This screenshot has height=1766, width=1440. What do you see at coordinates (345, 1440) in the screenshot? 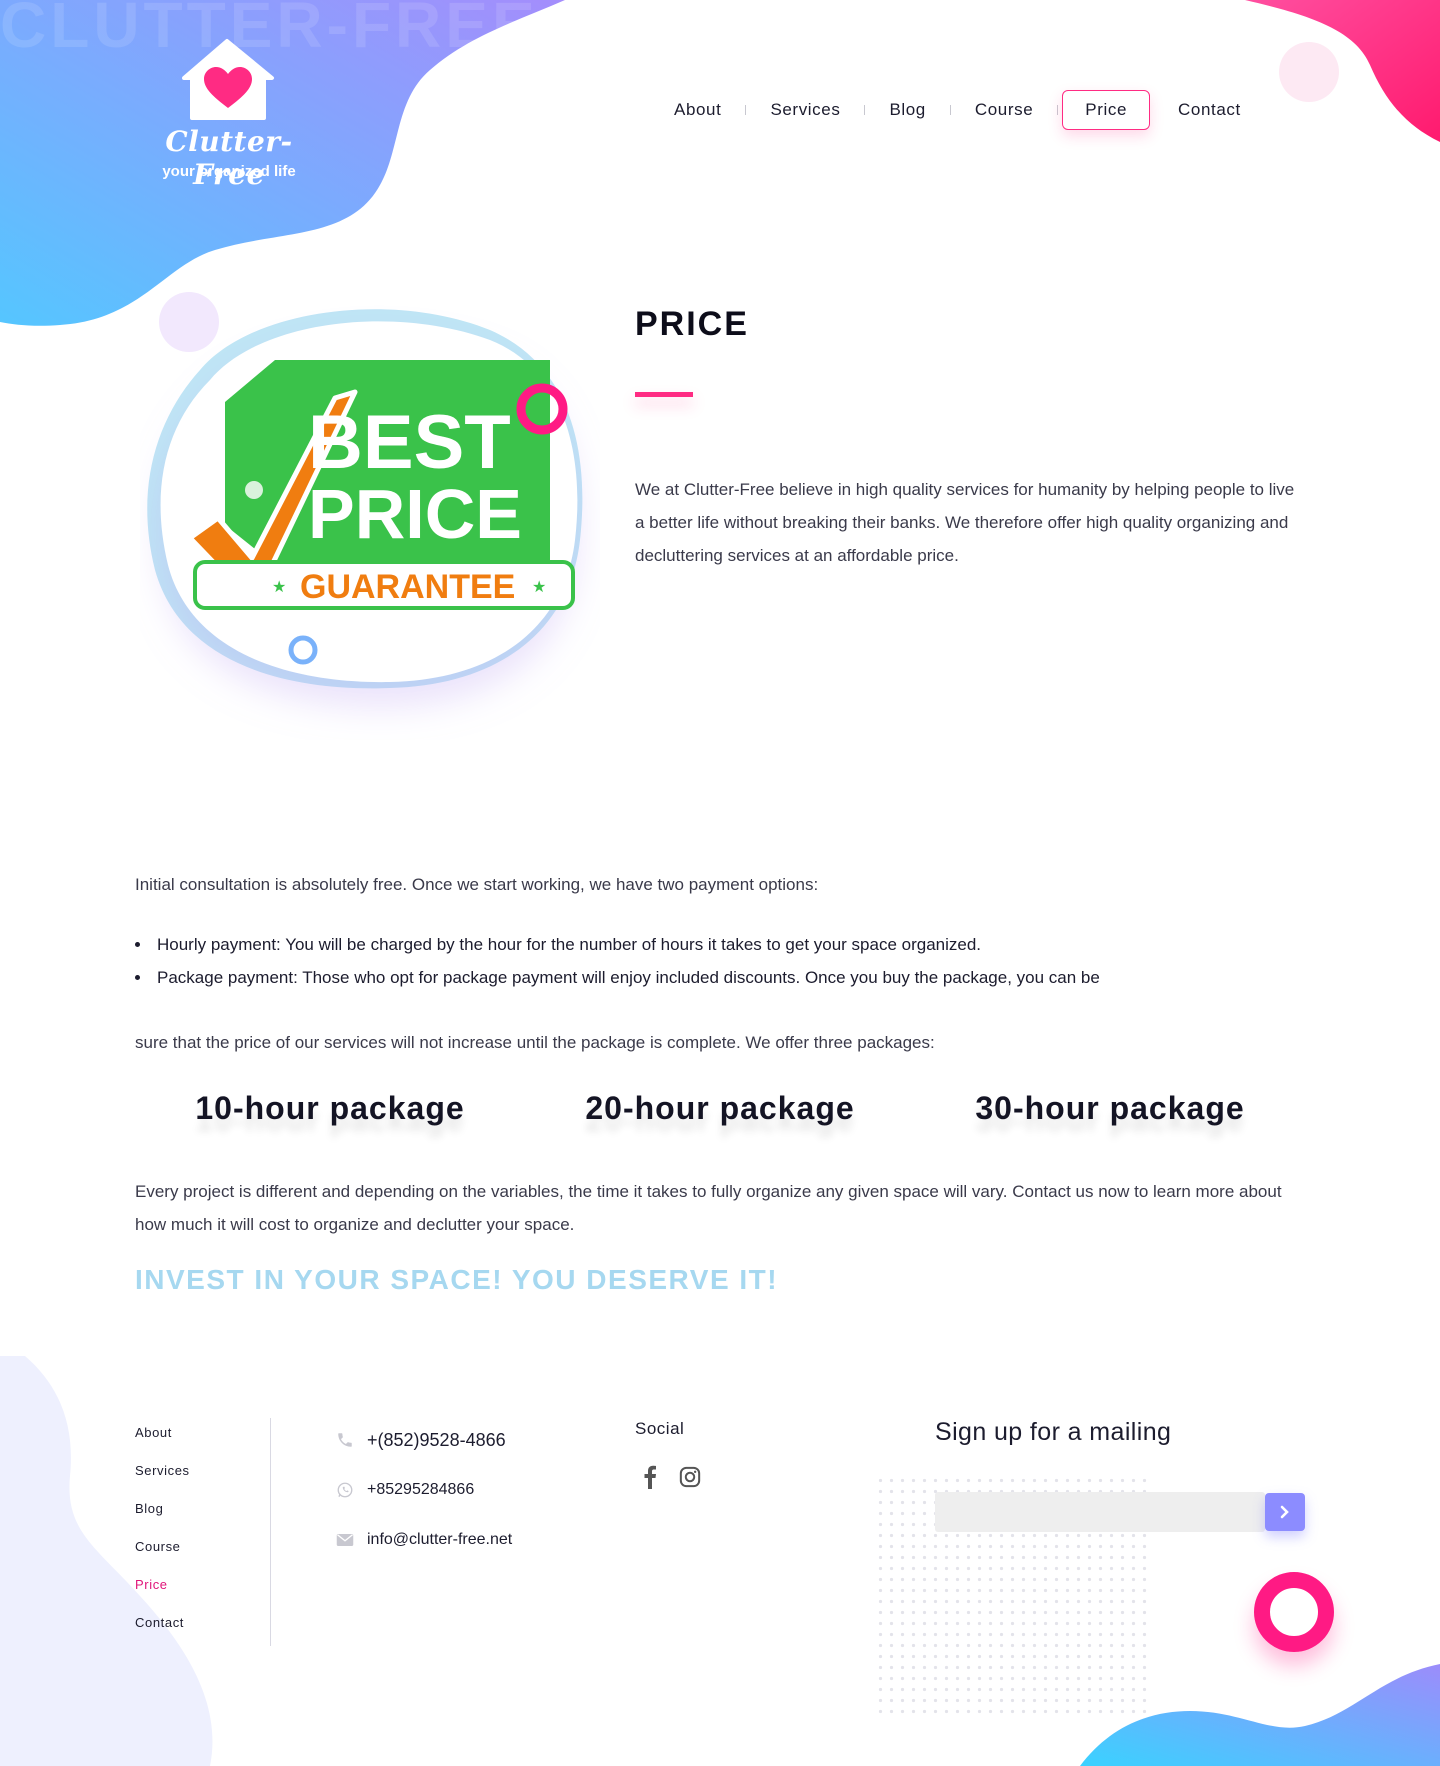
I see `phone-icon` at bounding box center [345, 1440].